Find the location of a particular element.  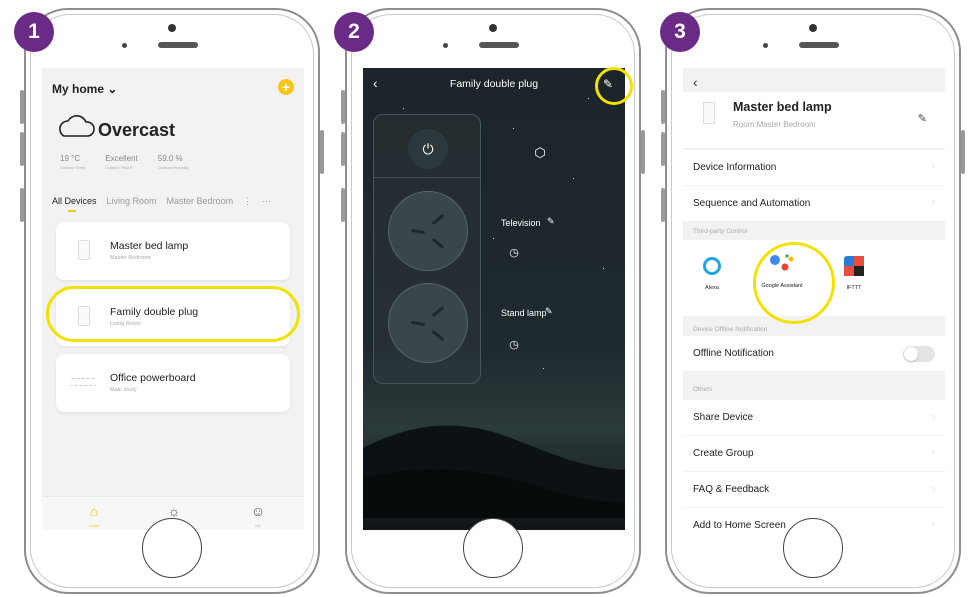

powerboard-icon is located at coordinates (83, 382).